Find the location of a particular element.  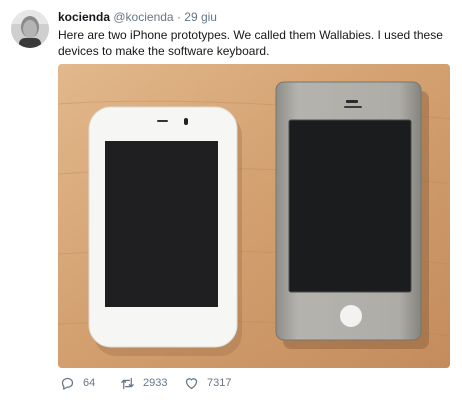

reply-button: 64 is located at coordinates (77, 383).